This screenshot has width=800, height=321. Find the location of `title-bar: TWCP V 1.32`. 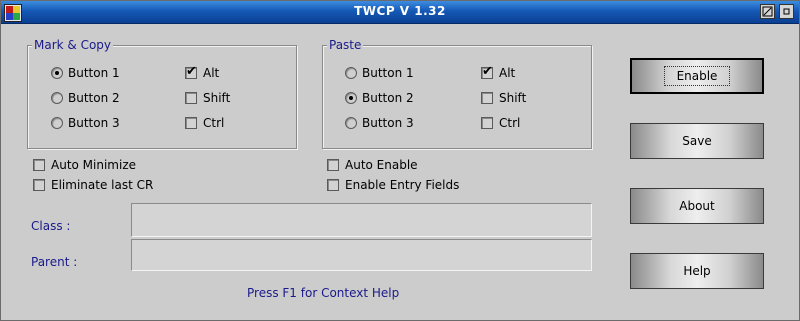

title-bar: TWCP V 1.32 is located at coordinates (400, 12).